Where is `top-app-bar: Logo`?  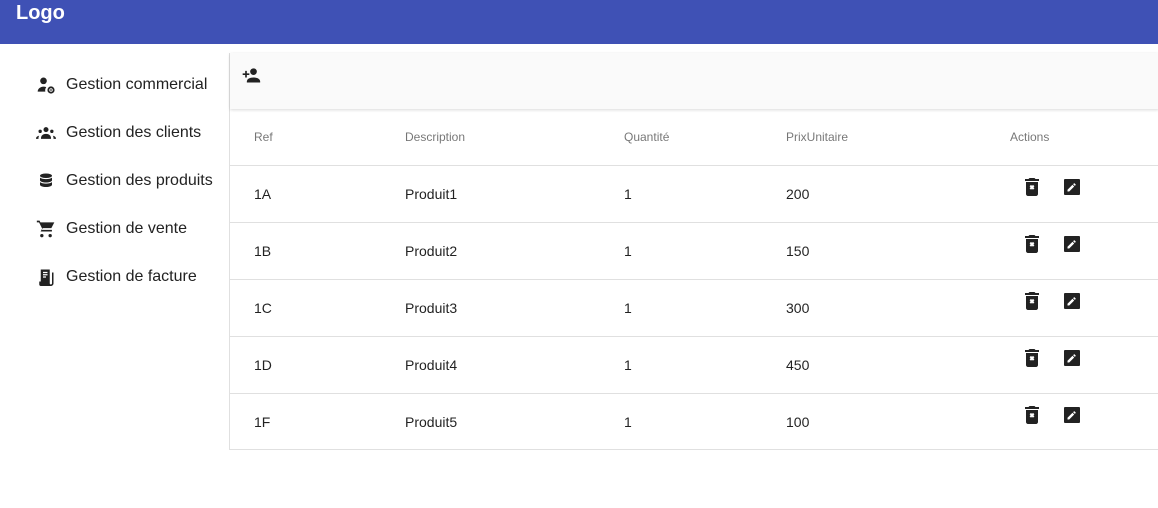 top-app-bar: Logo is located at coordinates (579, 22).